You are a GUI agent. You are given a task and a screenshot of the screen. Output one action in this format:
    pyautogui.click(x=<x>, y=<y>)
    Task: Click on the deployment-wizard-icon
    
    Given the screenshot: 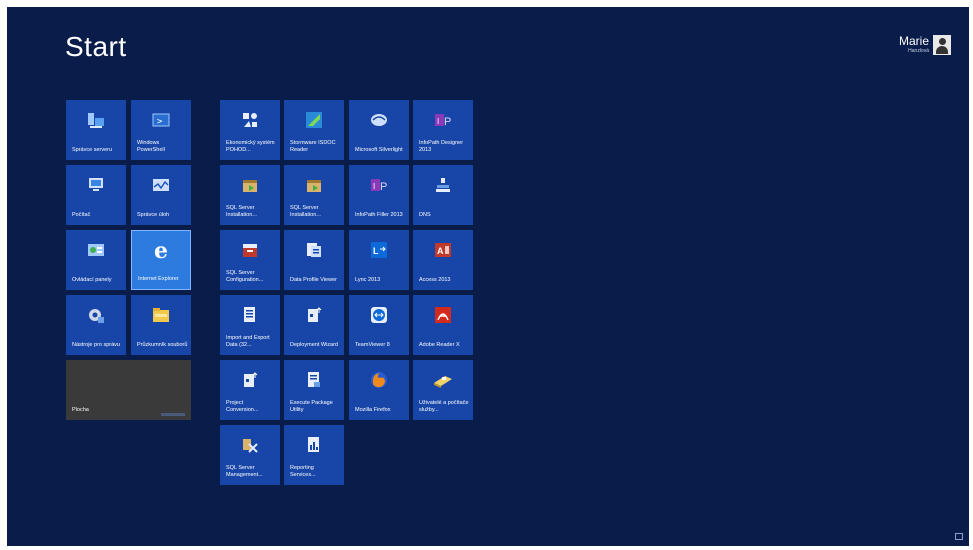 What is the action you would take?
    pyautogui.click(x=314, y=315)
    